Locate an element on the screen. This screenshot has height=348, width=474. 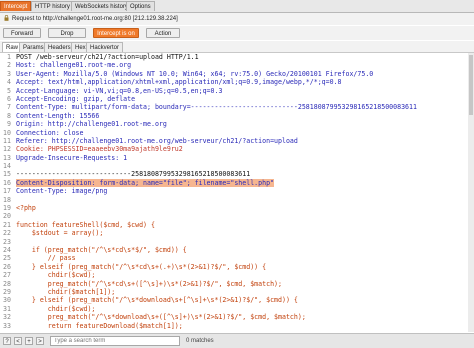
line-number: 14 is located at coordinates (7, 166).